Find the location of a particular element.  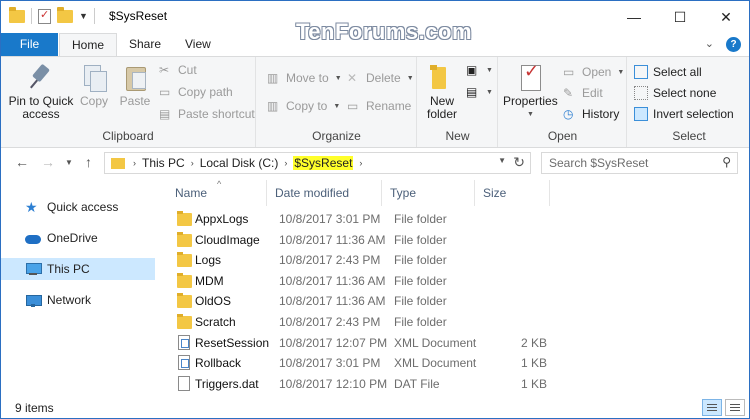

copy-button: Copy is located at coordinates (94, 85).